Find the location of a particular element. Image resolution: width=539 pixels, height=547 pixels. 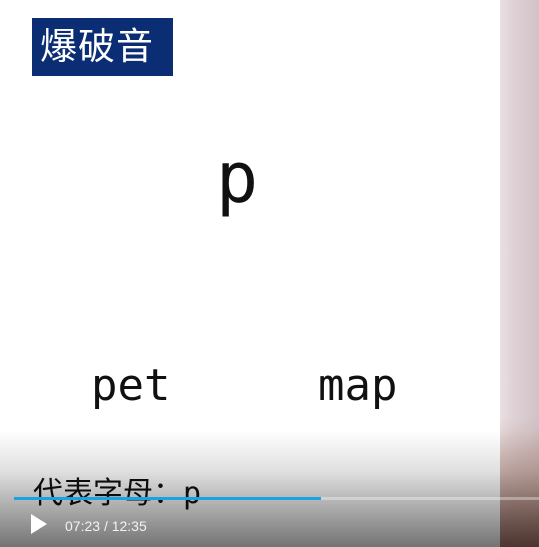

time-display: 07:23 / 12:35 is located at coordinates (106, 526).